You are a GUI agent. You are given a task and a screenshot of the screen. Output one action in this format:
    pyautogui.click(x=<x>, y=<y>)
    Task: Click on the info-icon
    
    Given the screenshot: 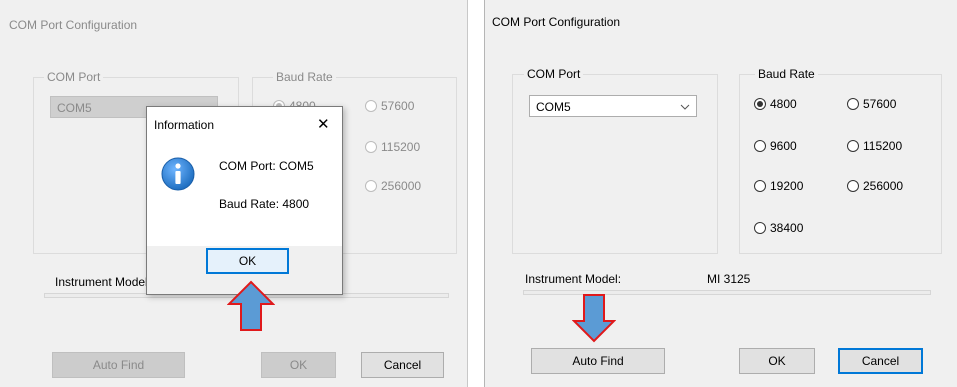 What is the action you would take?
    pyautogui.click(x=178, y=174)
    